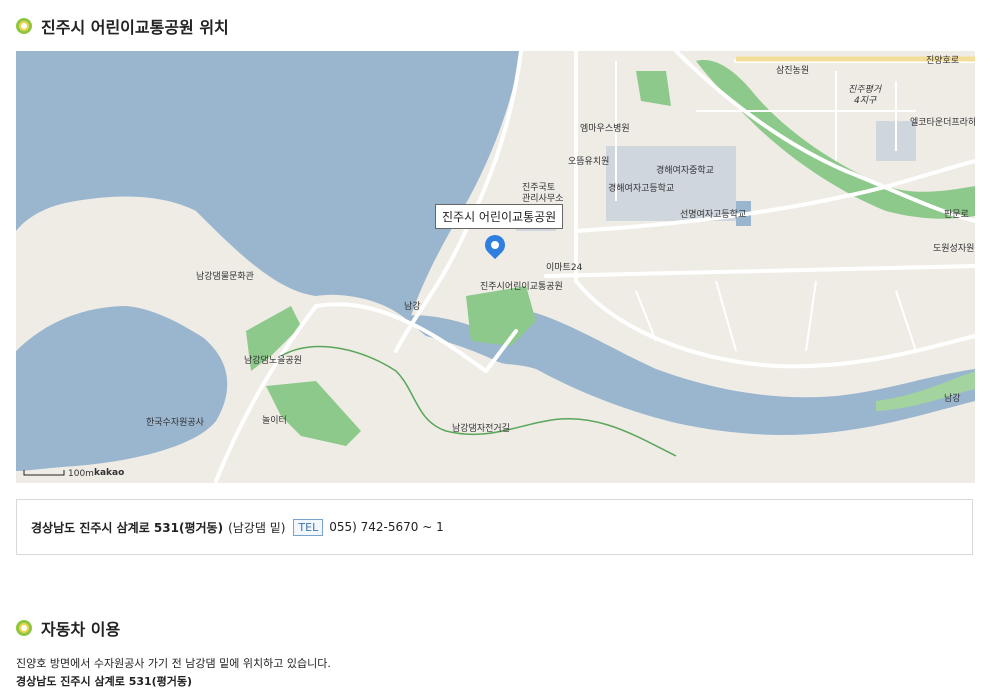 Image resolution: width=997 pixels, height=700 pixels. Describe the element at coordinates (386, 527) in the screenshot. I see `tel-number: 055) 742-5670 ~ 1` at that location.